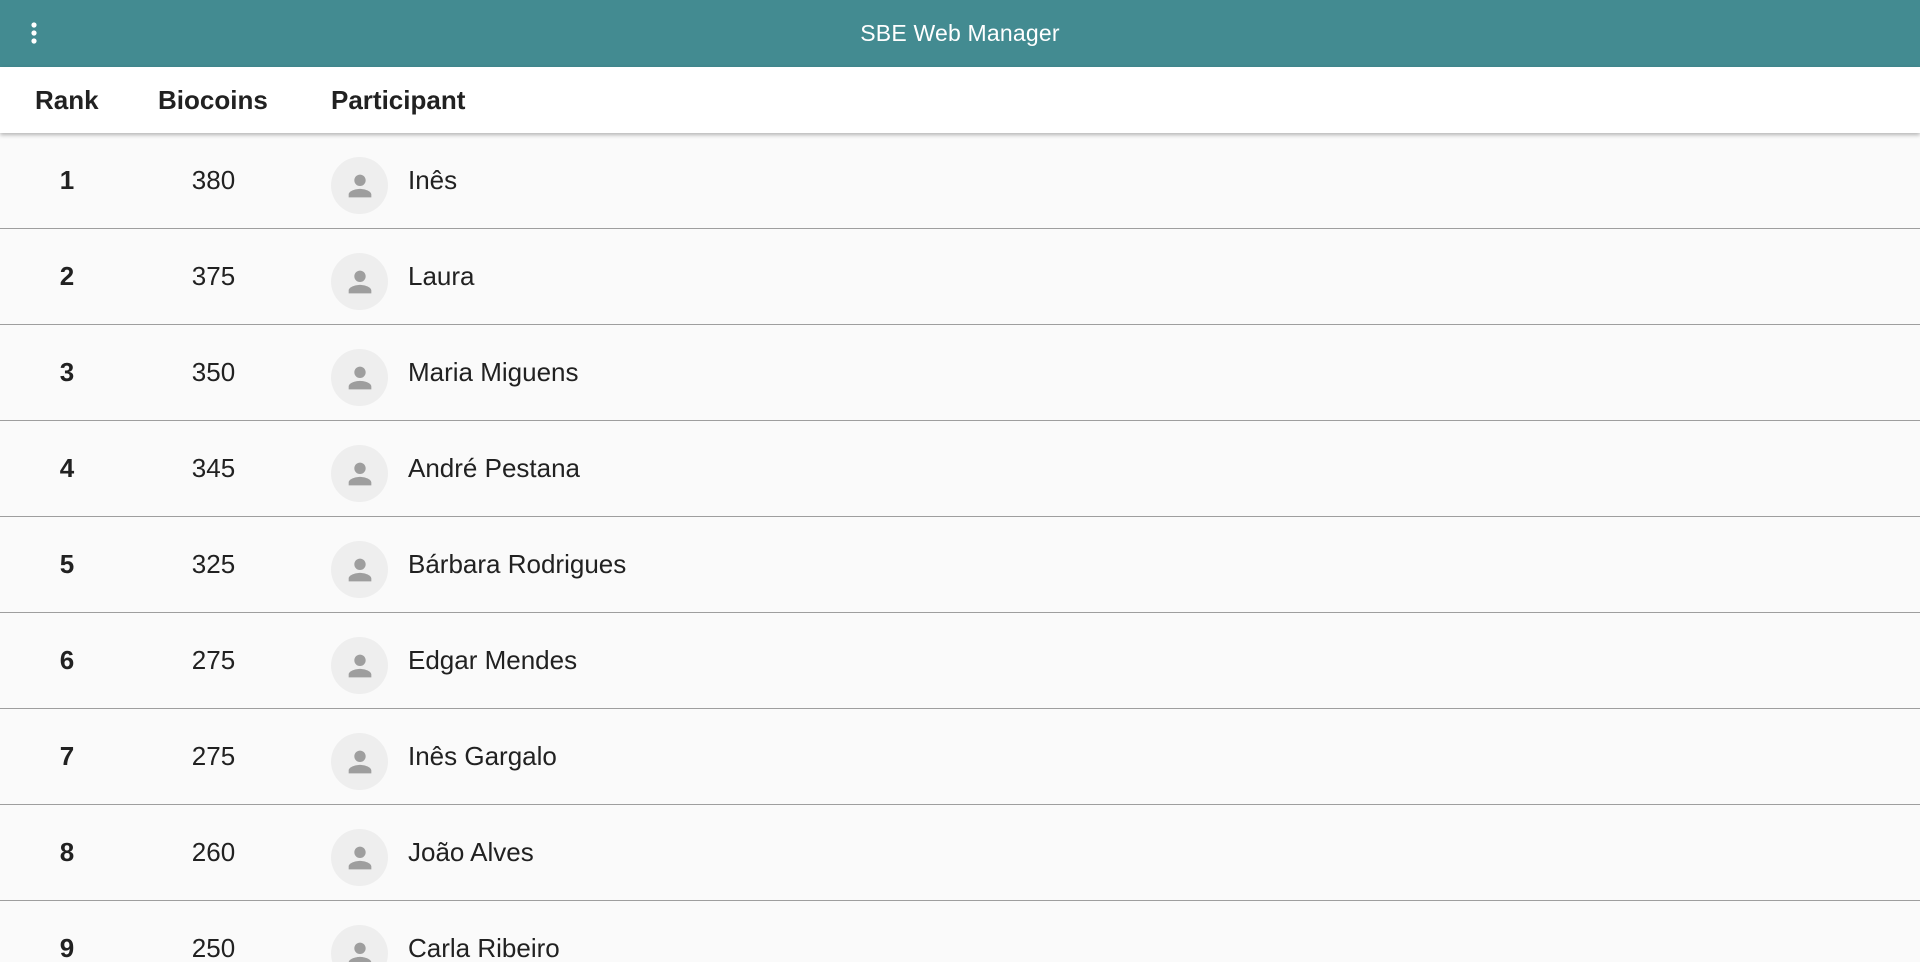 The image size is (1920, 962). What do you see at coordinates (471, 852) in the screenshot?
I see `participant-name: João Alves` at bounding box center [471, 852].